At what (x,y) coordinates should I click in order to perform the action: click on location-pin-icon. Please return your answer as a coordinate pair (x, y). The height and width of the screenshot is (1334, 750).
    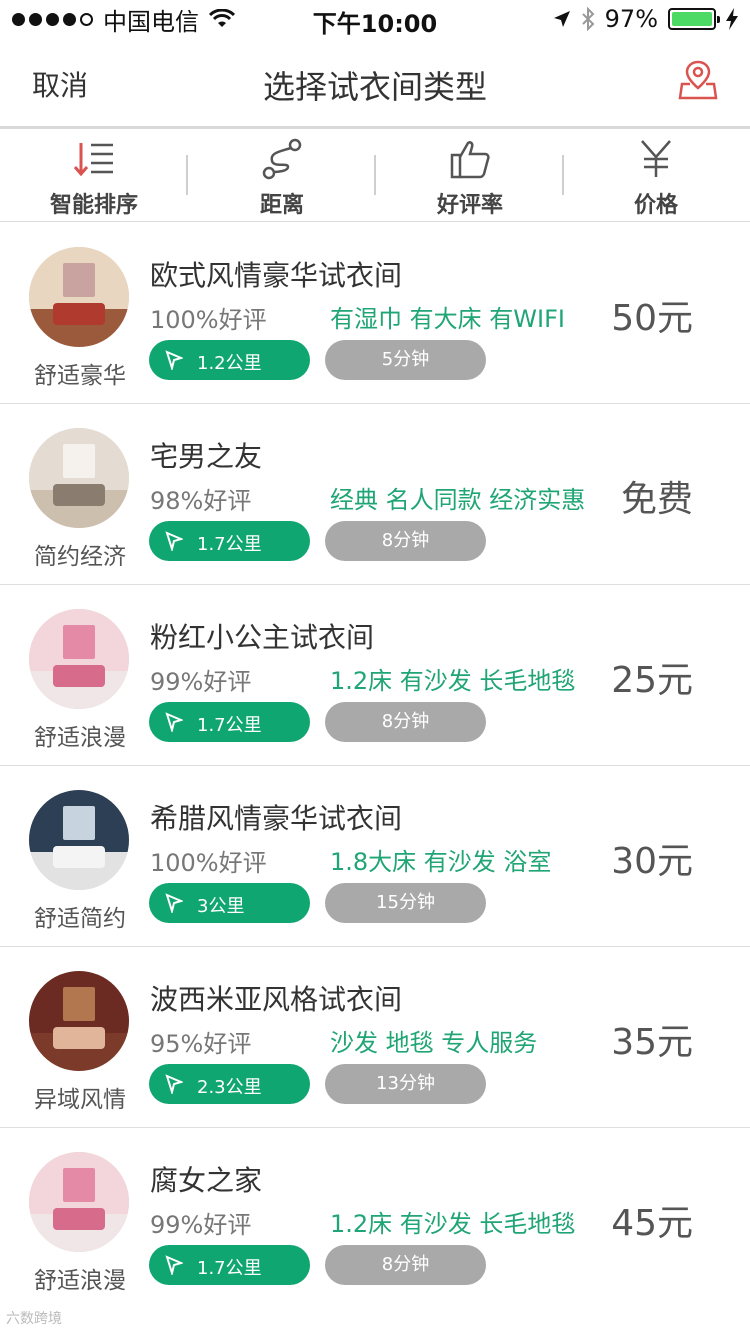
    Looking at the image, I should click on (698, 80).